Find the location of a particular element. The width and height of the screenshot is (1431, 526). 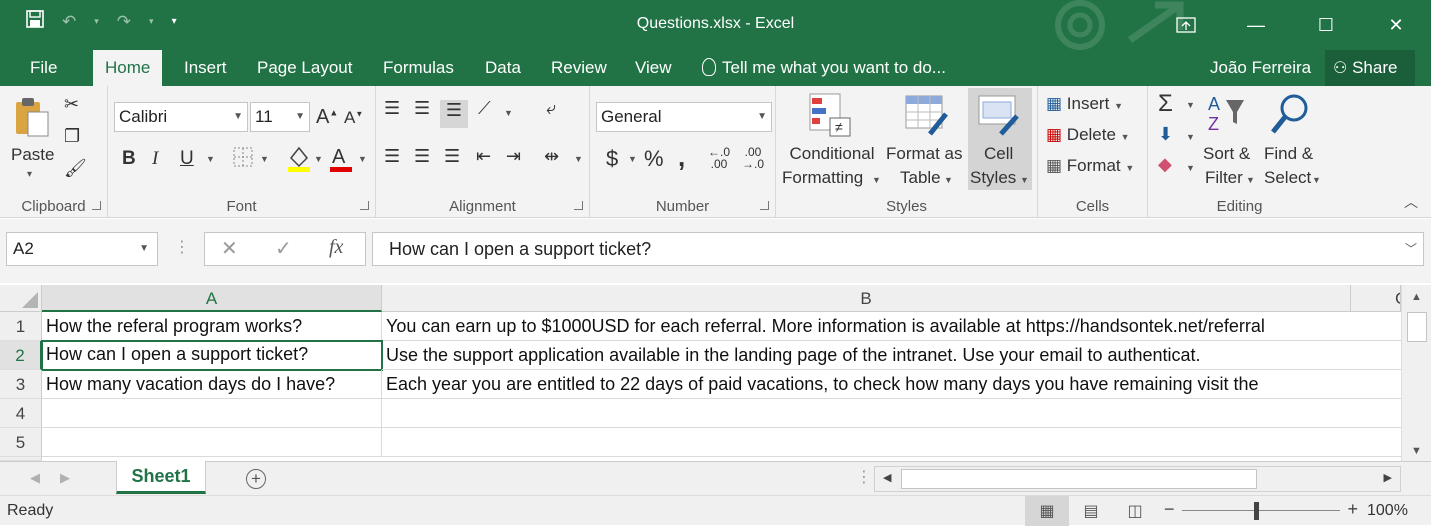

vertical-scrollbar: ▲ ▼ is located at coordinates (1416, 373).